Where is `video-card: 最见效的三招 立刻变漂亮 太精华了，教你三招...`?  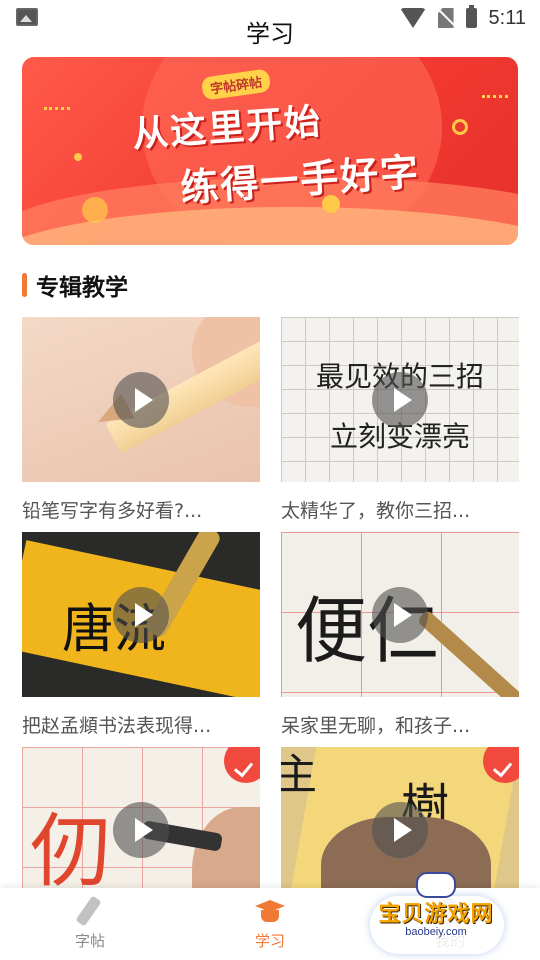
video-card: 最见效的三招 立刻变漂亮 太精华了，教你三招... is located at coordinates (400, 420).